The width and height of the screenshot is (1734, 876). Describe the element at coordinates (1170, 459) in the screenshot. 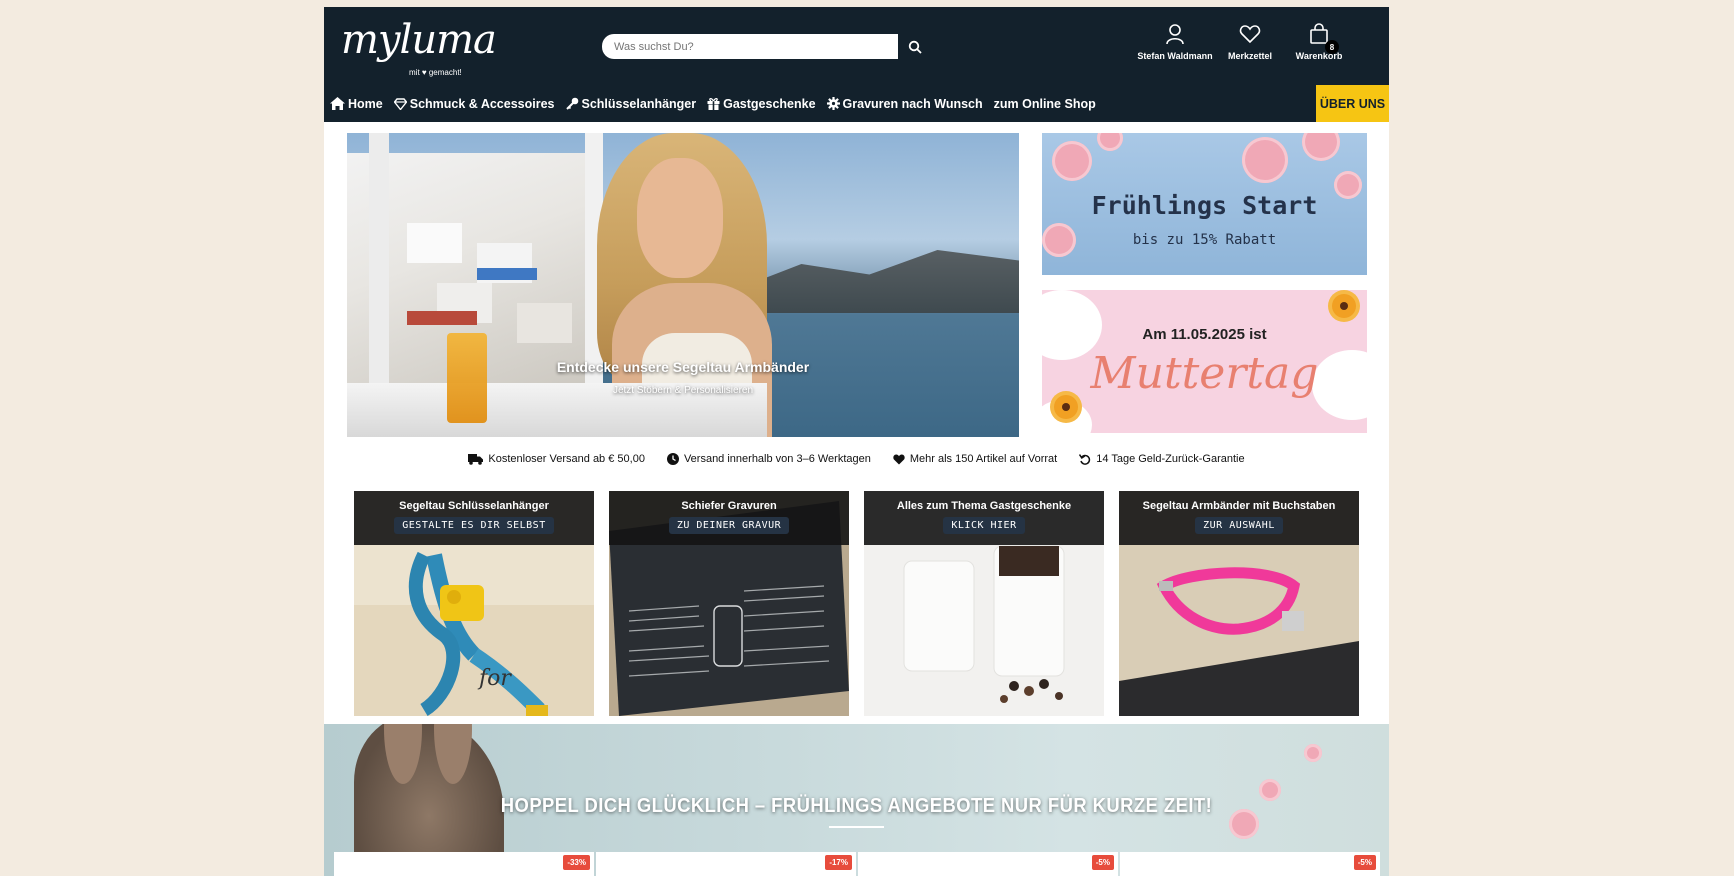

I see `usp-text: 14 Tage Geld-Zurück-Garantie` at that location.